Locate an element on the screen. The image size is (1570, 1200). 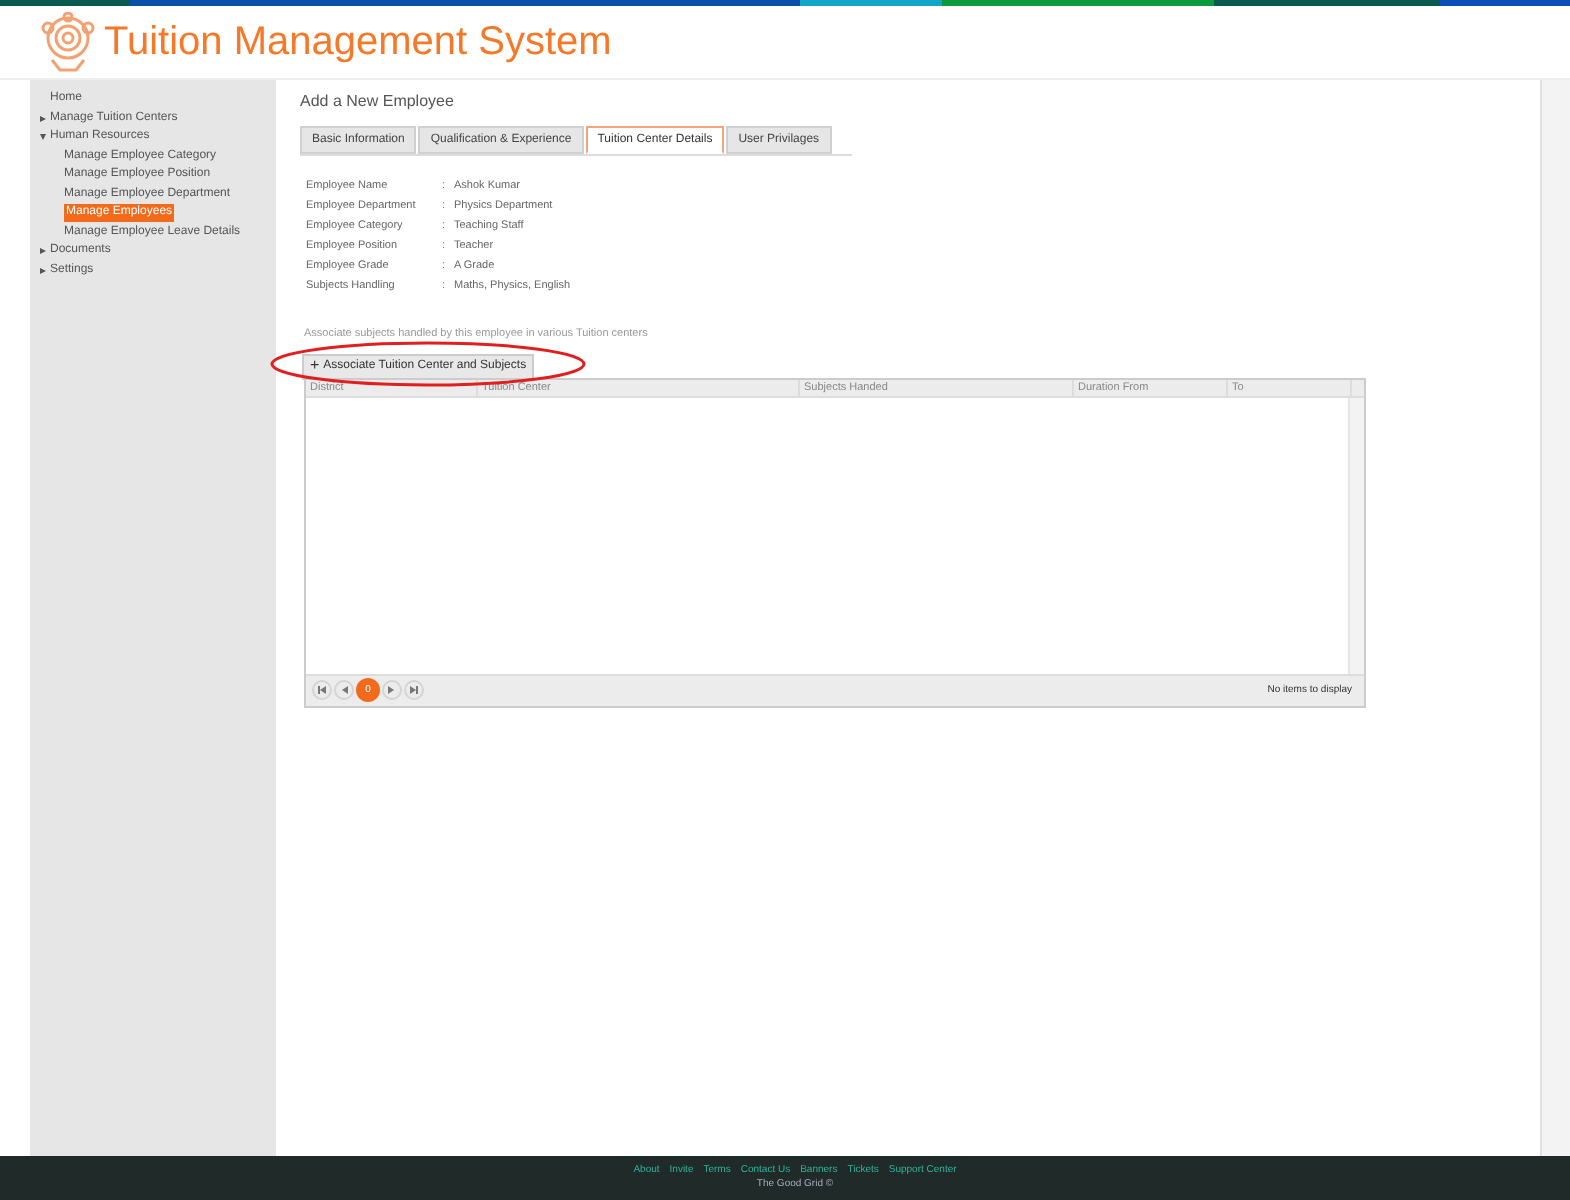
previous-page-icon is located at coordinates (344, 690).